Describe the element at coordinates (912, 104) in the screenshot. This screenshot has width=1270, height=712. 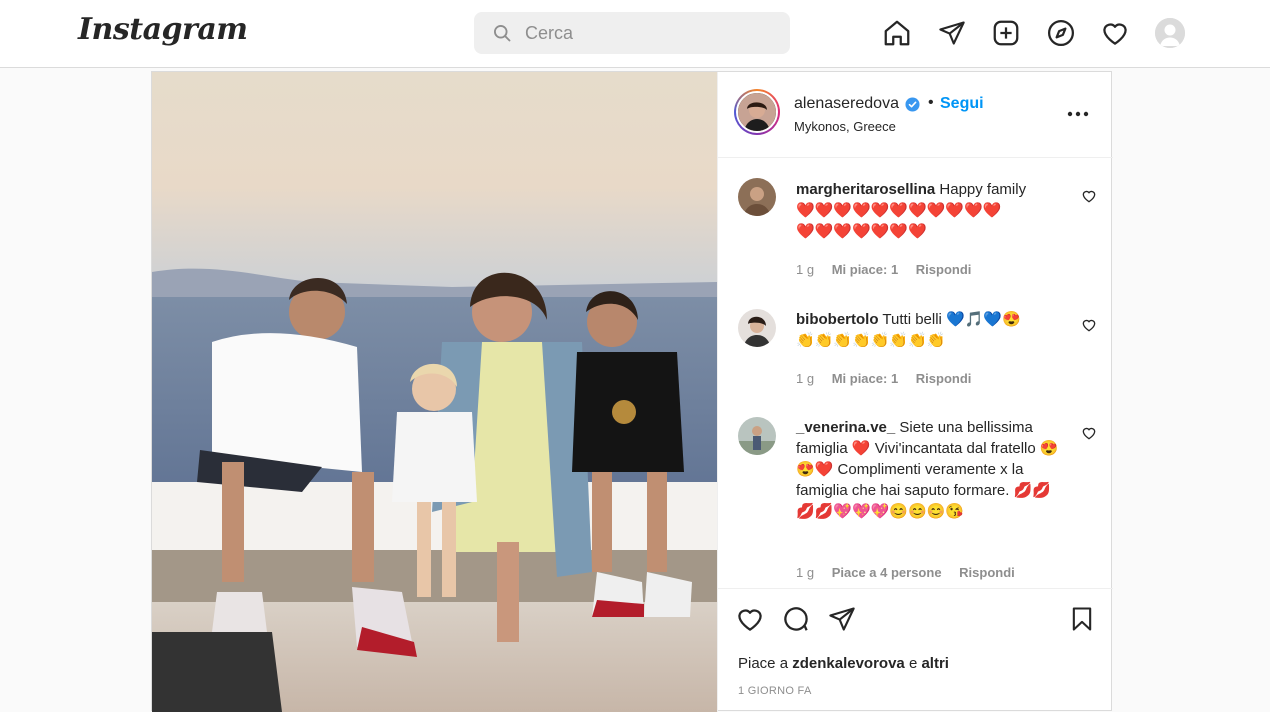
I see `verified-badge-icon` at that location.